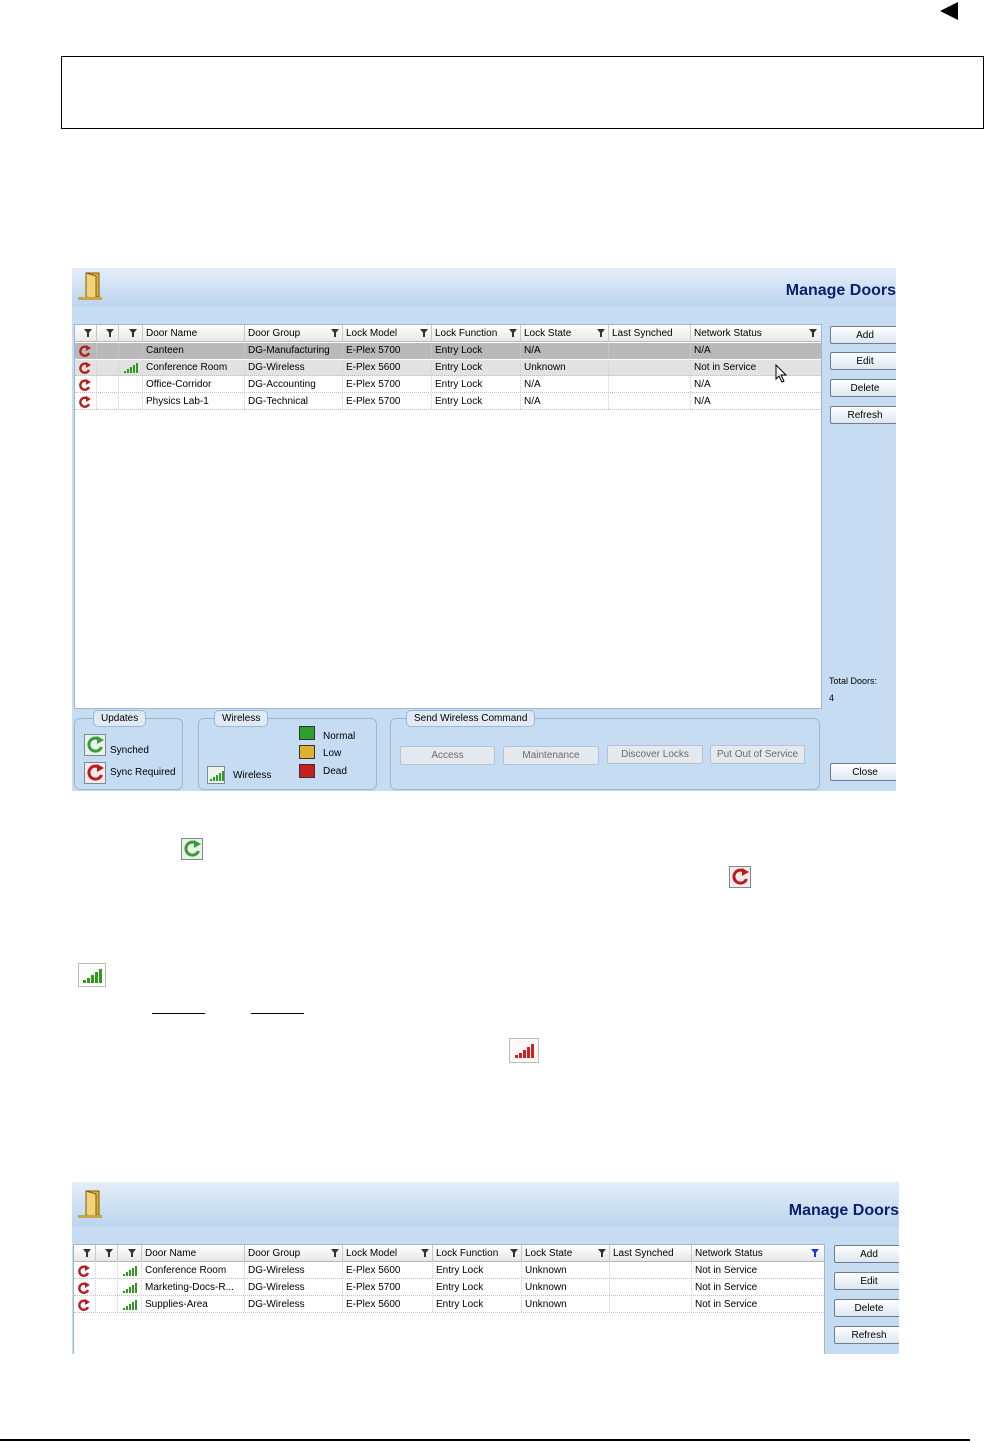 The height and width of the screenshot is (1443, 984). I want to click on close-button: Close, so click(863, 772).